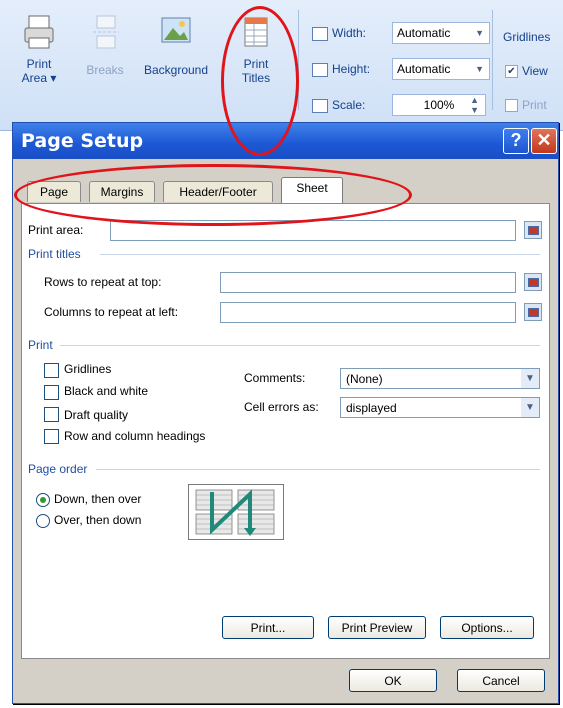  Describe the element at coordinates (511, 106) in the screenshot. I see `checkbox-icon` at that location.